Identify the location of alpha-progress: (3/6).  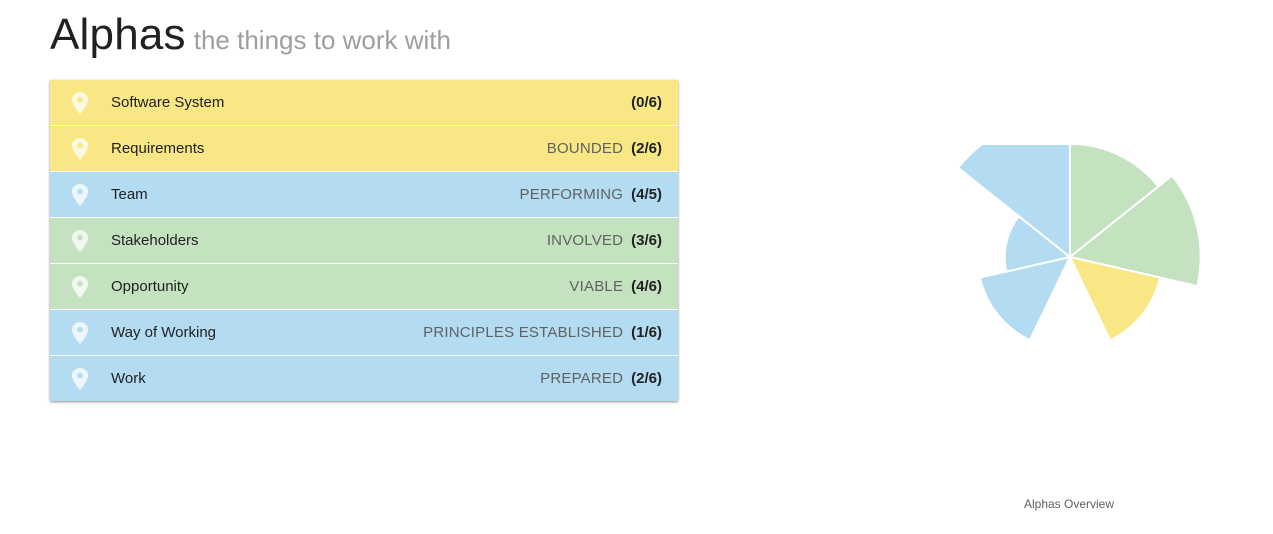
(646, 240).